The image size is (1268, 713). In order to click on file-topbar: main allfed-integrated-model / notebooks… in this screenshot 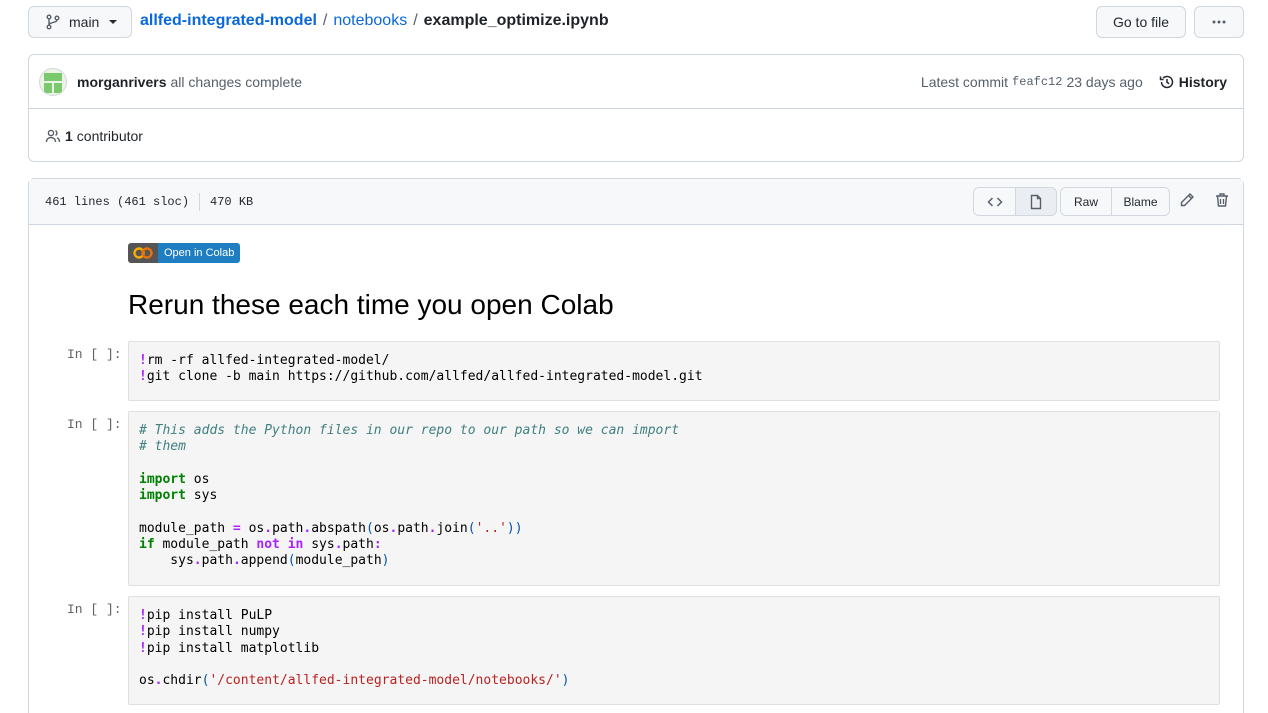, I will do `click(636, 22)`.